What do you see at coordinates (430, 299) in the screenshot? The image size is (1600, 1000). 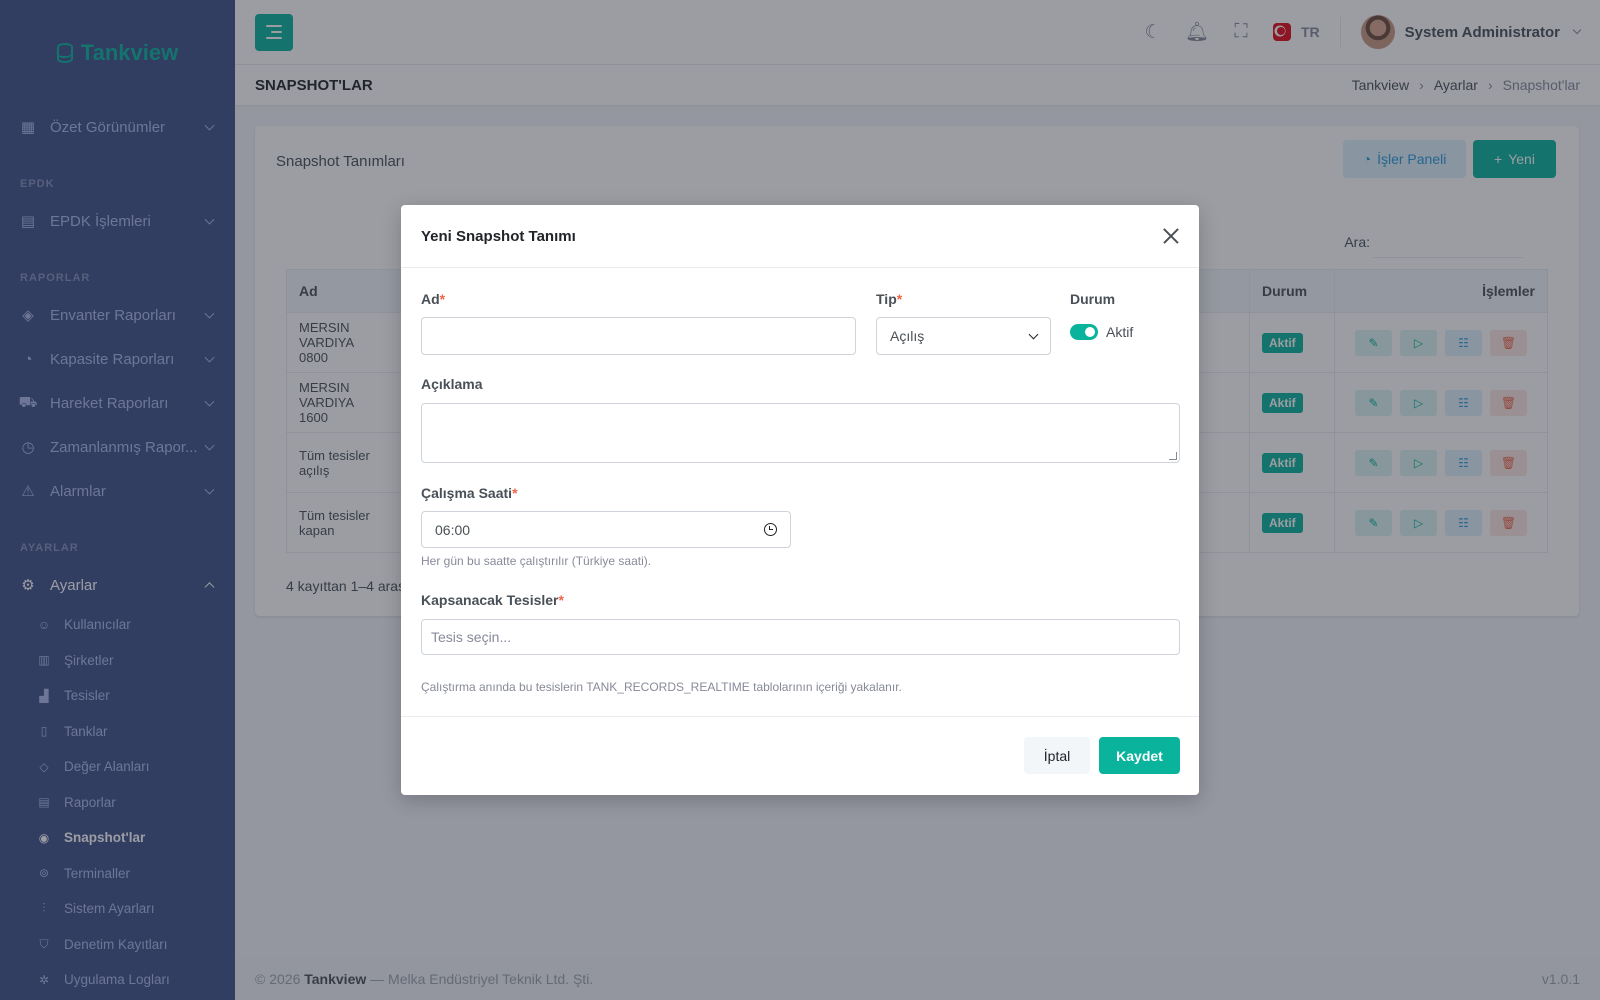 I see `label-text: Ad` at bounding box center [430, 299].